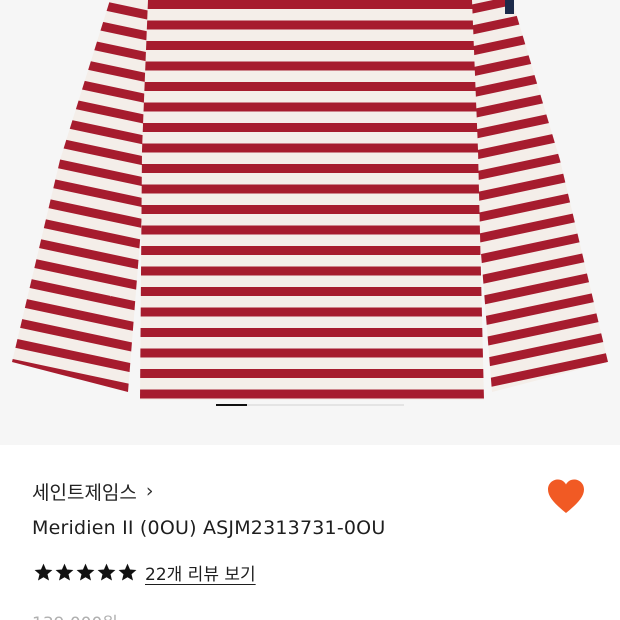 Image resolution: width=620 pixels, height=620 pixels. What do you see at coordinates (310, 405) in the screenshot?
I see `gallery-page-indicator` at bounding box center [310, 405].